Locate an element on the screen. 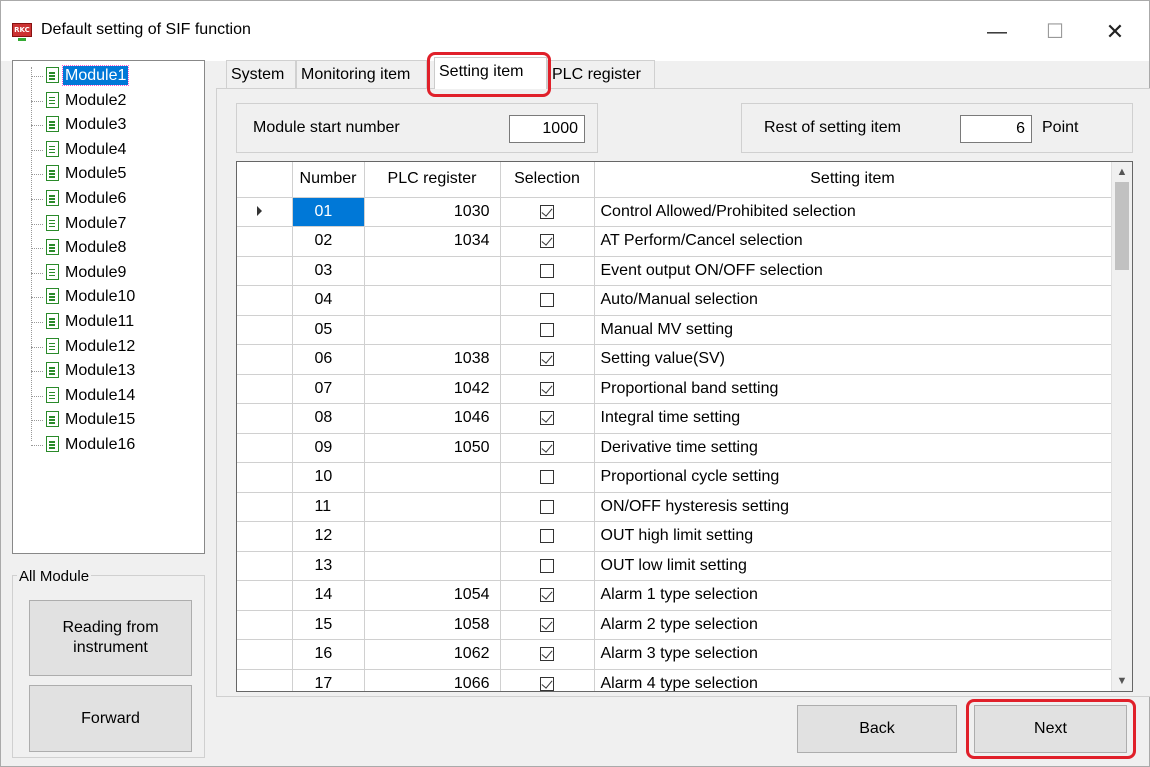 The width and height of the screenshot is (1150, 767). tree-item-module: Module15 is located at coordinates (108, 420).